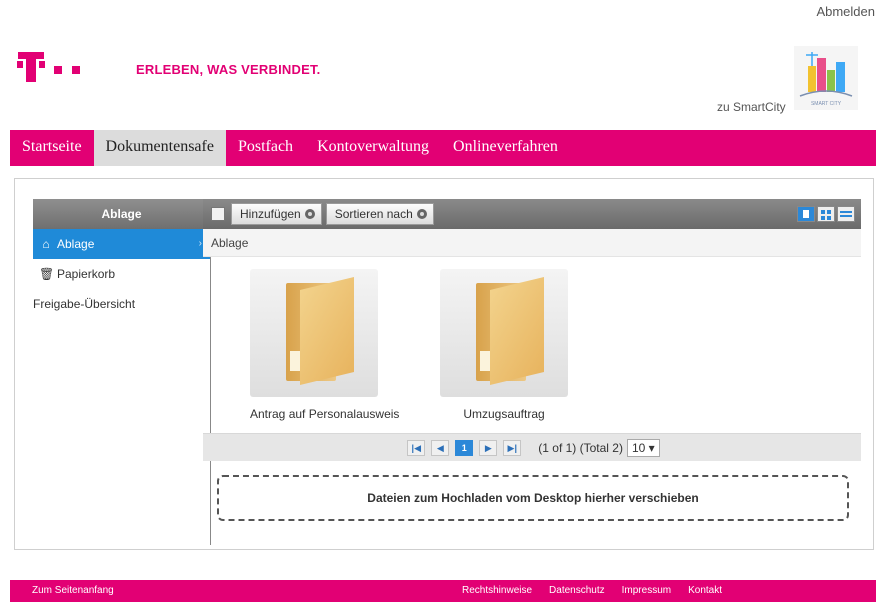  Describe the element at coordinates (73, 590) in the screenshot. I see `back-to-top-link: Zum Seitenanfang` at that location.